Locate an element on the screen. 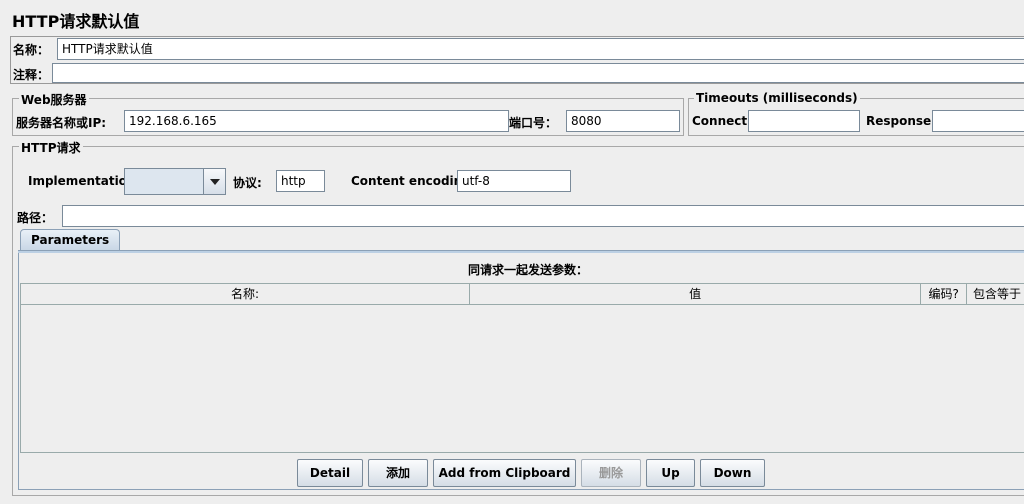 Image resolution: width=1024 pixels, height=504 pixels. tab-accent-line is located at coordinates (521, 252).